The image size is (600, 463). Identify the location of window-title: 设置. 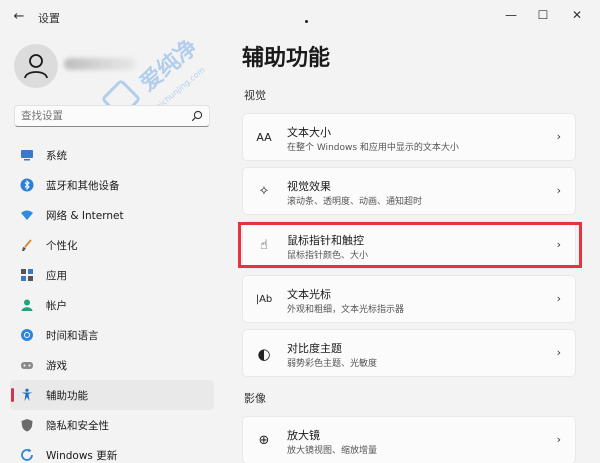
(49, 18).